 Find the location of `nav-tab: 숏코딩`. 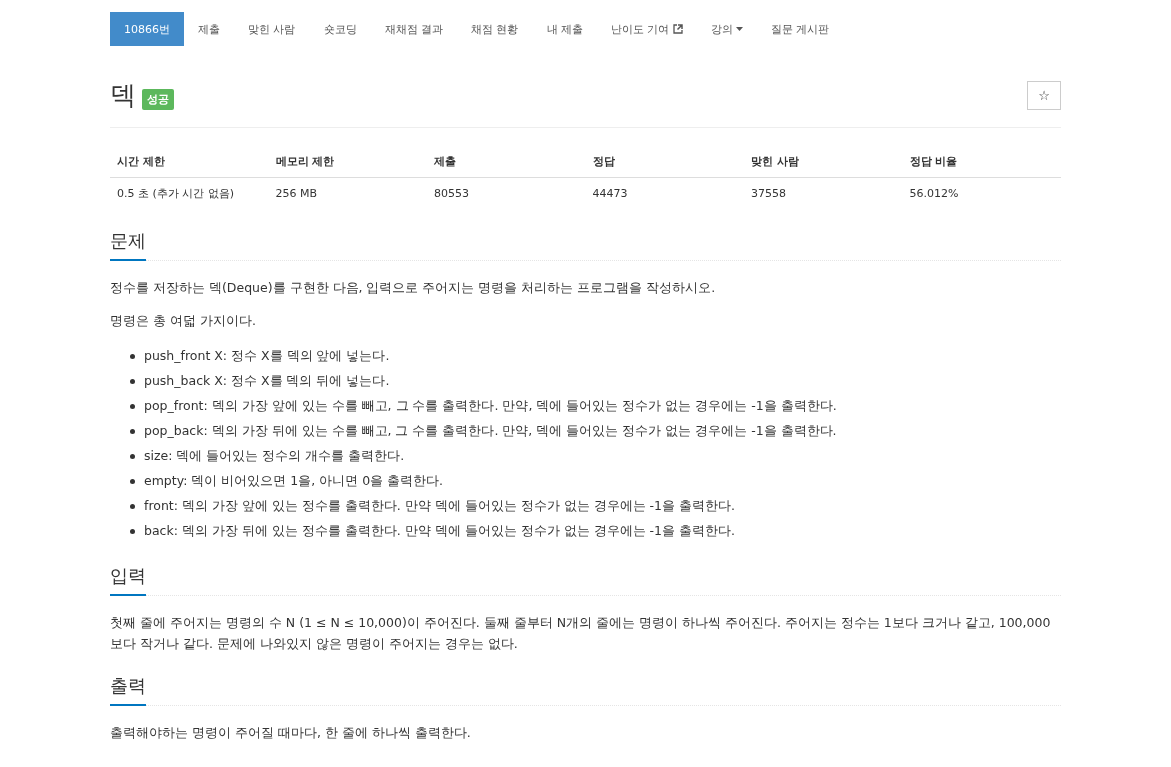

nav-tab: 숏코딩 is located at coordinates (340, 29).